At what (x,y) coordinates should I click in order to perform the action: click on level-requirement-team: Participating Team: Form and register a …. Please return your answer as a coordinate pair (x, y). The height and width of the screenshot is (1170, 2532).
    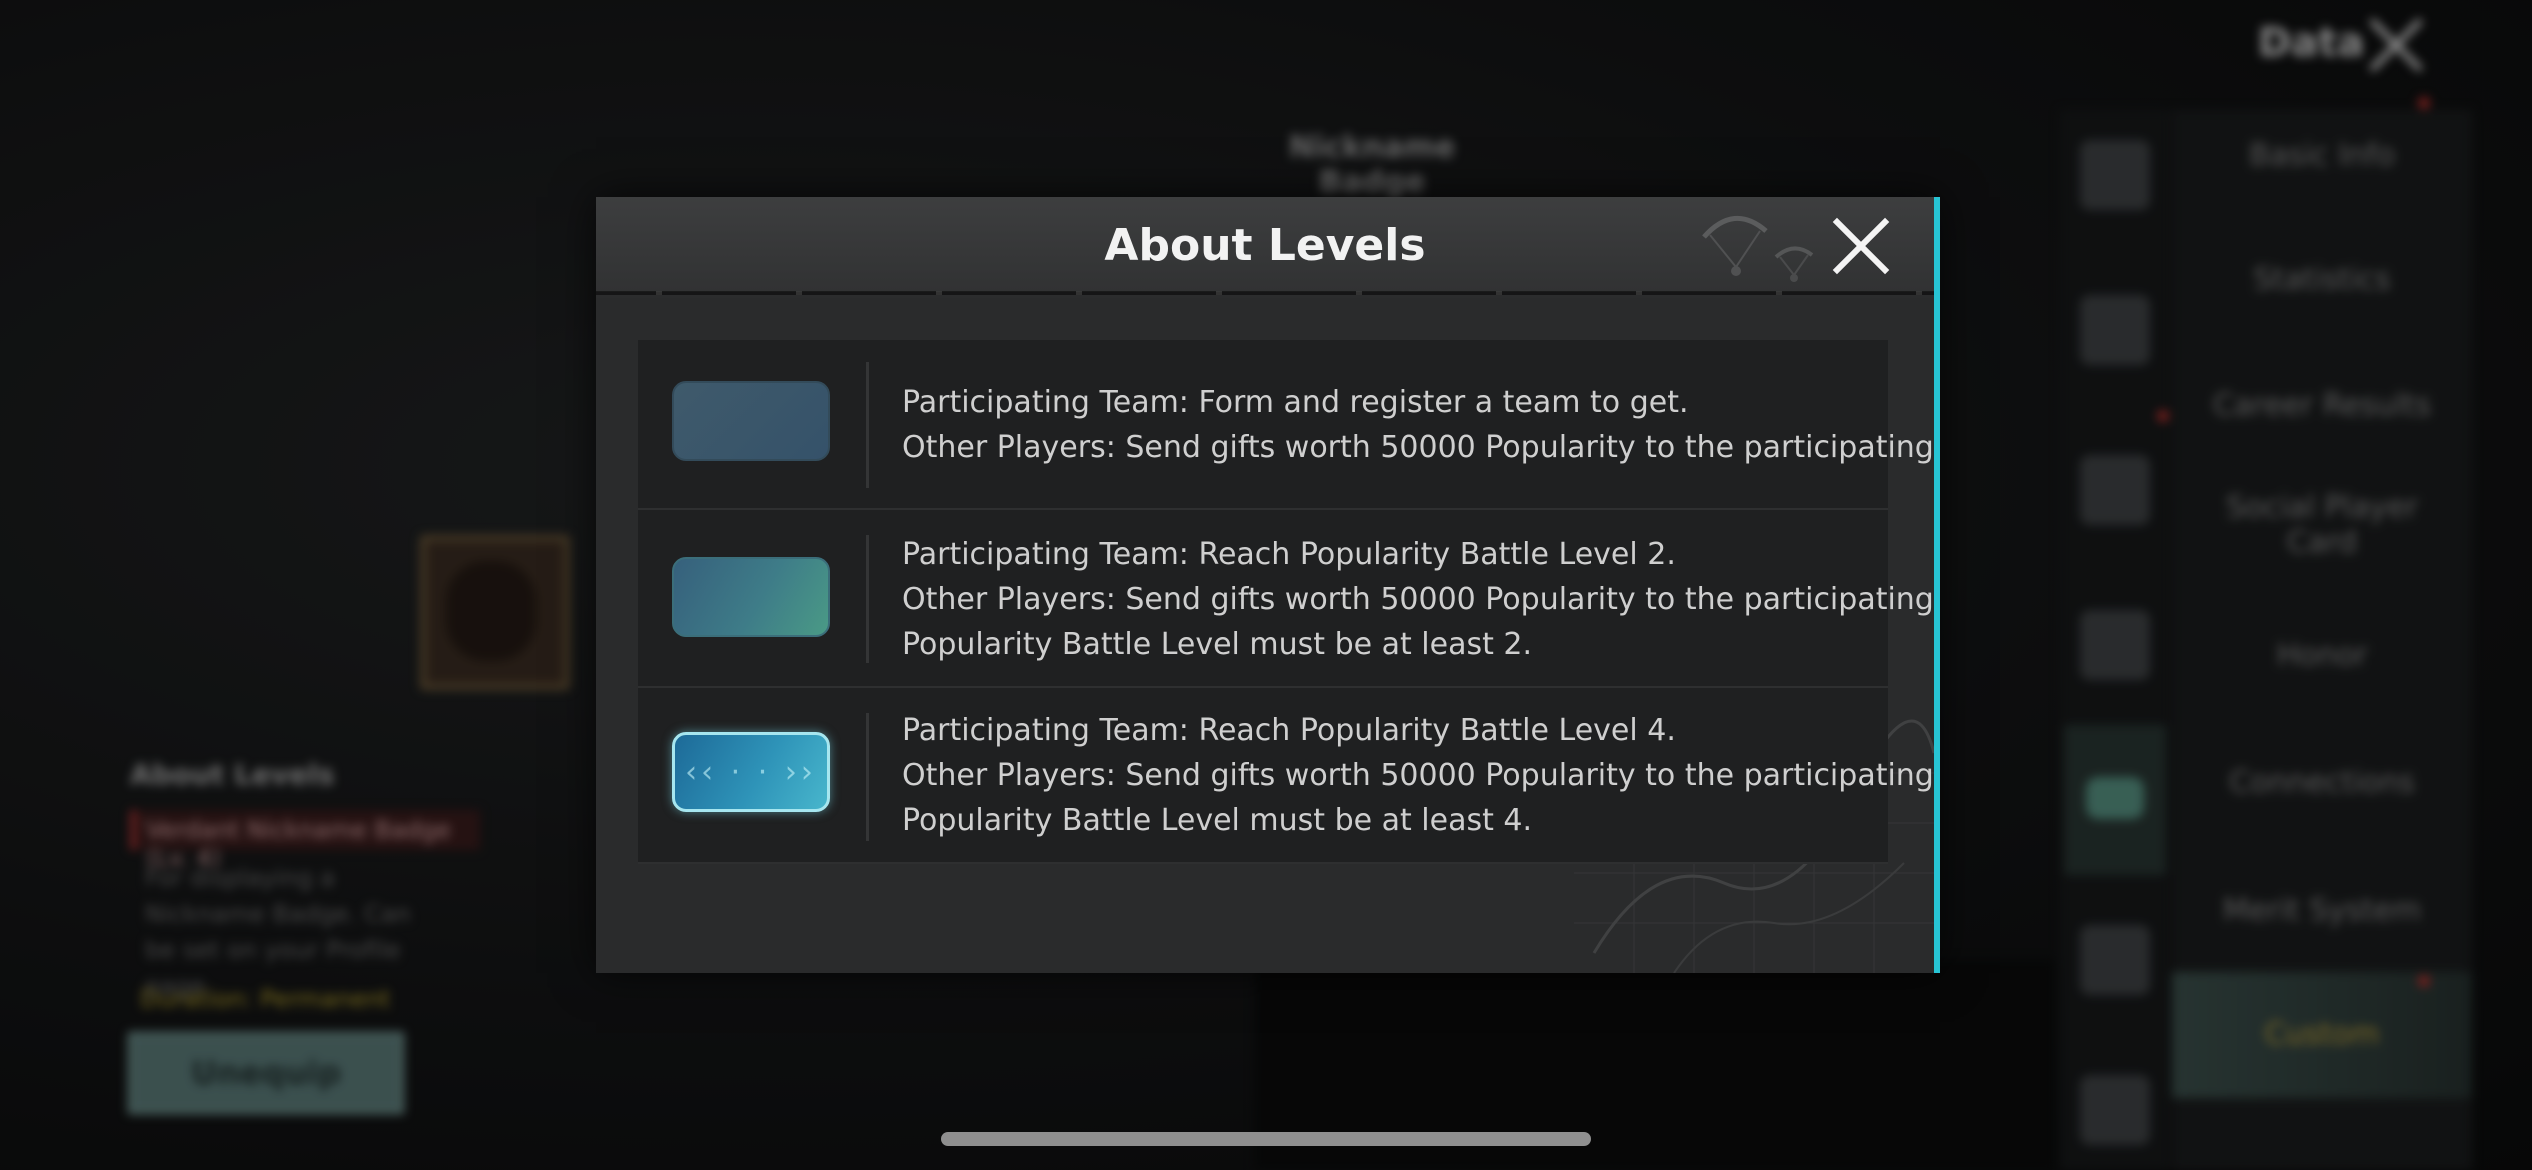
    Looking at the image, I should click on (1295, 402).